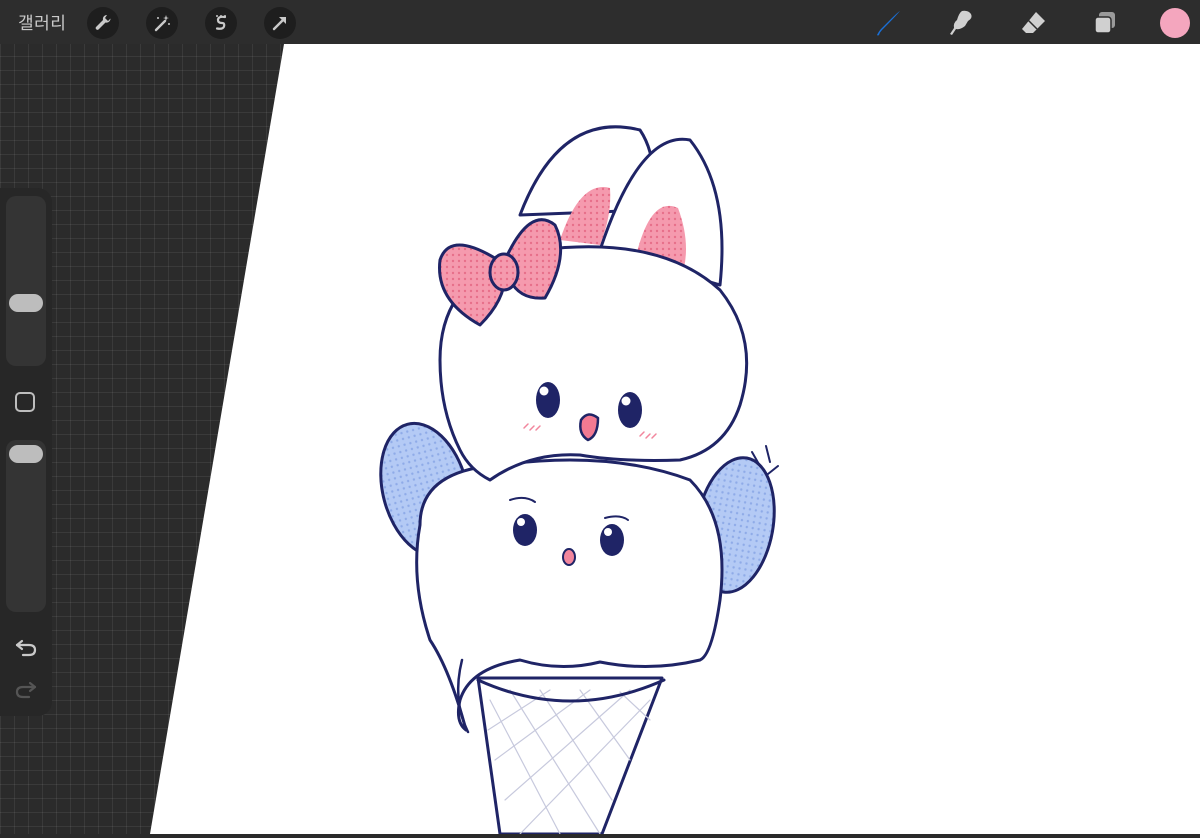 The image size is (1200, 838). What do you see at coordinates (612, 540) in the screenshot?
I see `bottom-right-eye` at bounding box center [612, 540].